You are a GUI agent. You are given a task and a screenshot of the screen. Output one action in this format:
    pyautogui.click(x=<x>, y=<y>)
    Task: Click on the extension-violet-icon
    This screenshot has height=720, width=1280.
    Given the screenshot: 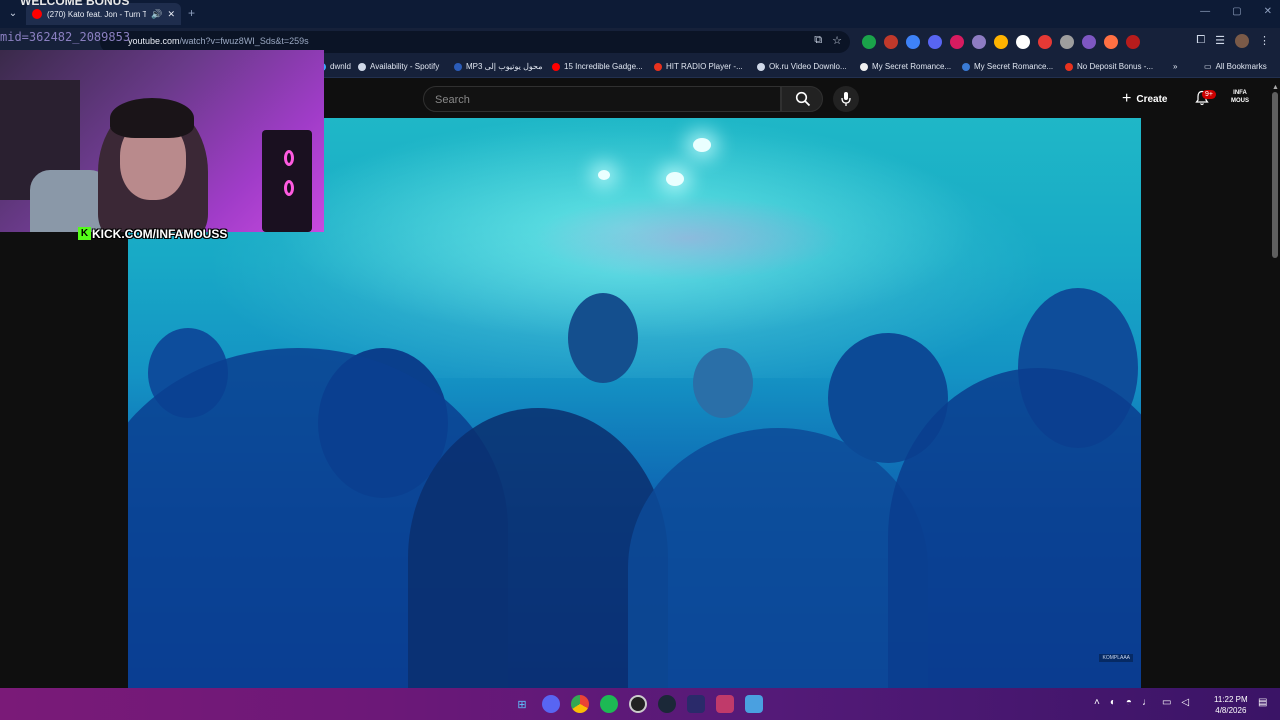 What is the action you would take?
    pyautogui.click(x=1089, y=42)
    